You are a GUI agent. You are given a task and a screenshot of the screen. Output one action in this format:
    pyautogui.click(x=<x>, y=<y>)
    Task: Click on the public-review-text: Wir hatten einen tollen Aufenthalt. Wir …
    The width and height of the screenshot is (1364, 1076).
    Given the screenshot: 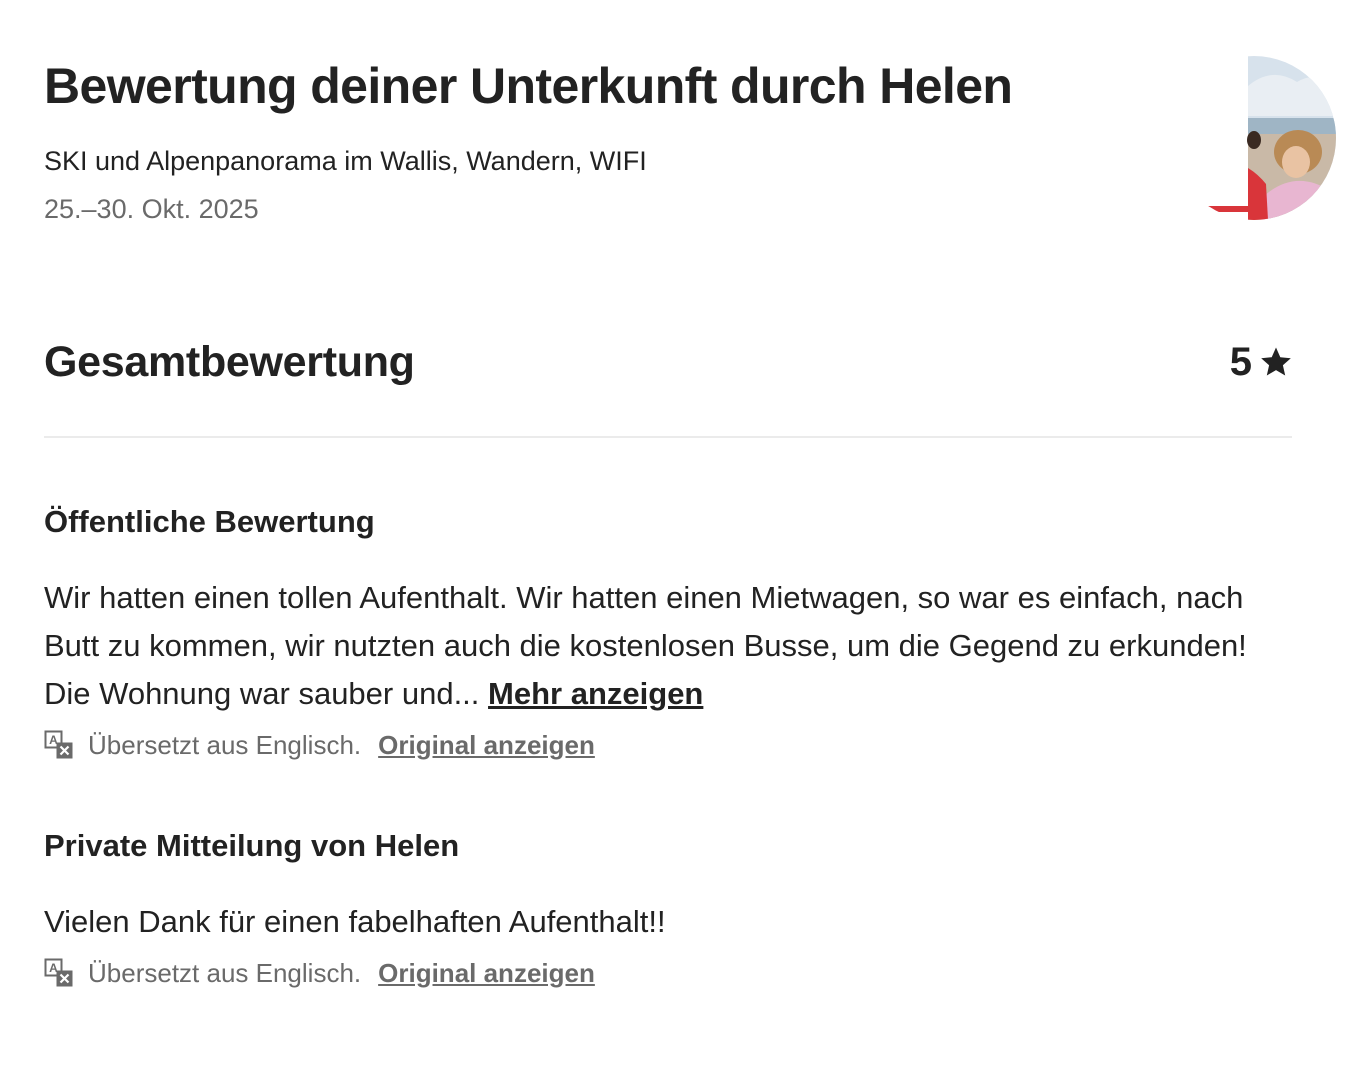 What is the action you would take?
    pyautogui.click(x=668, y=646)
    